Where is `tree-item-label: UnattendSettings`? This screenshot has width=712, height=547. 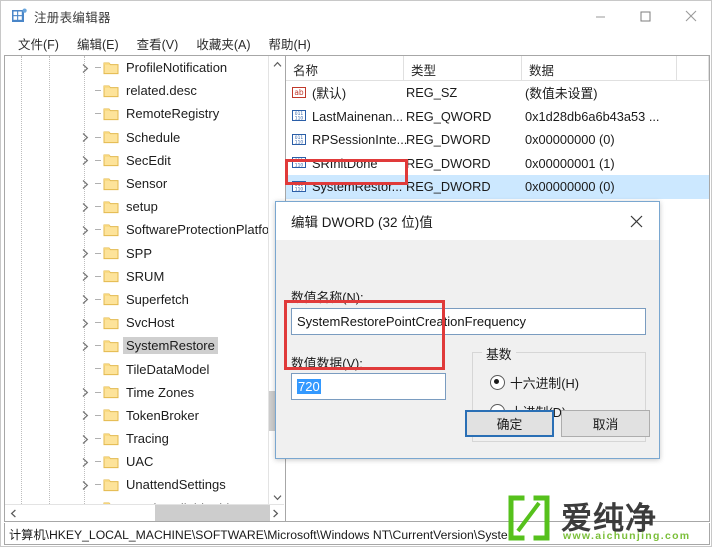 tree-item-label: UnattendSettings is located at coordinates (176, 485).